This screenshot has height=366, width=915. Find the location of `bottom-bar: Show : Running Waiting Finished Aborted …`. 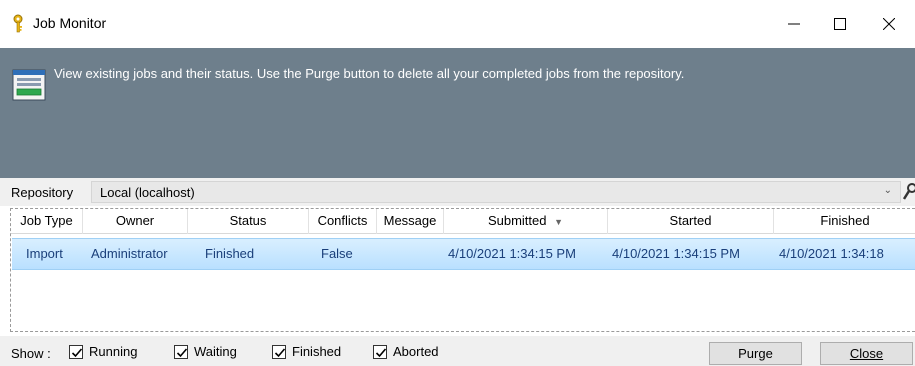

bottom-bar: Show : Running Waiting Finished Aborted … is located at coordinates (457, 351).